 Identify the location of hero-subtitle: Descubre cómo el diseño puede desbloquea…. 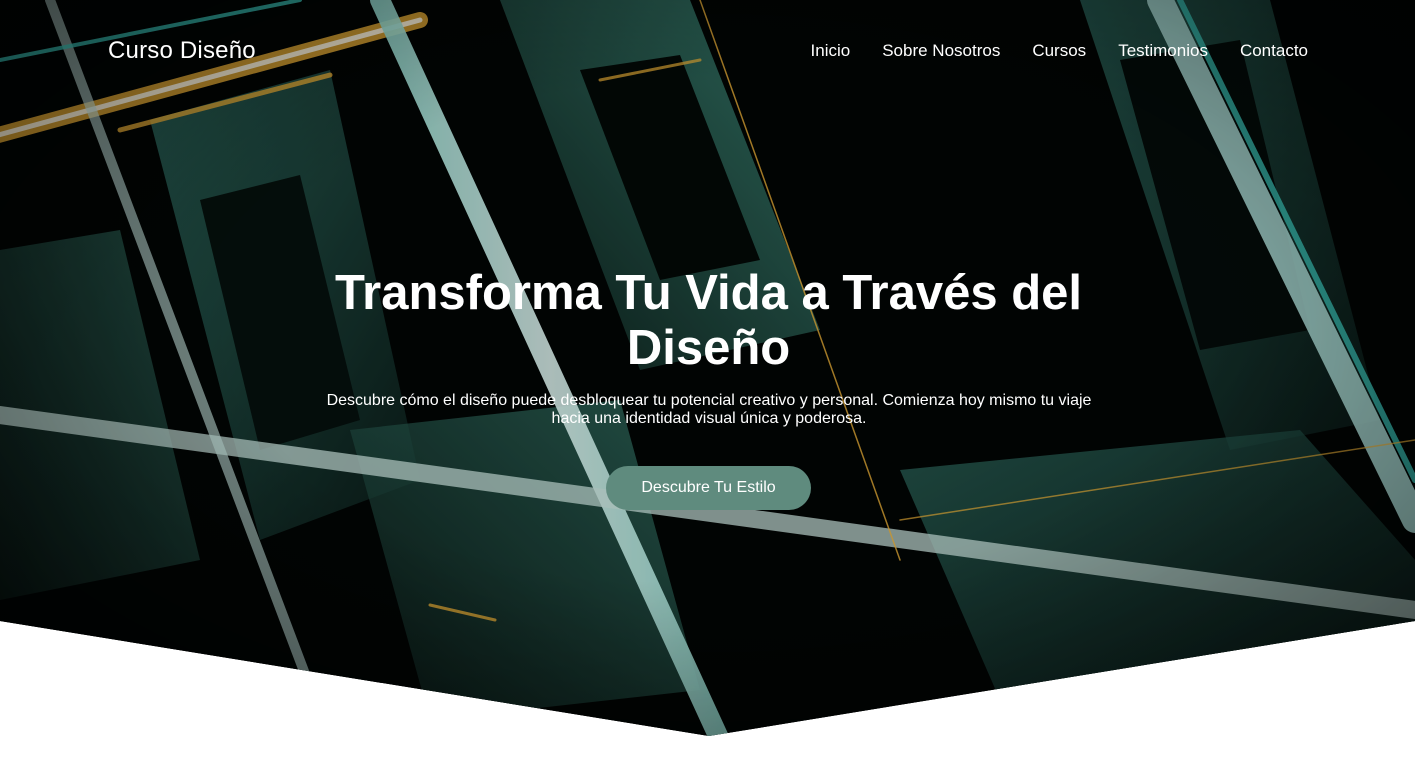
(709, 409).